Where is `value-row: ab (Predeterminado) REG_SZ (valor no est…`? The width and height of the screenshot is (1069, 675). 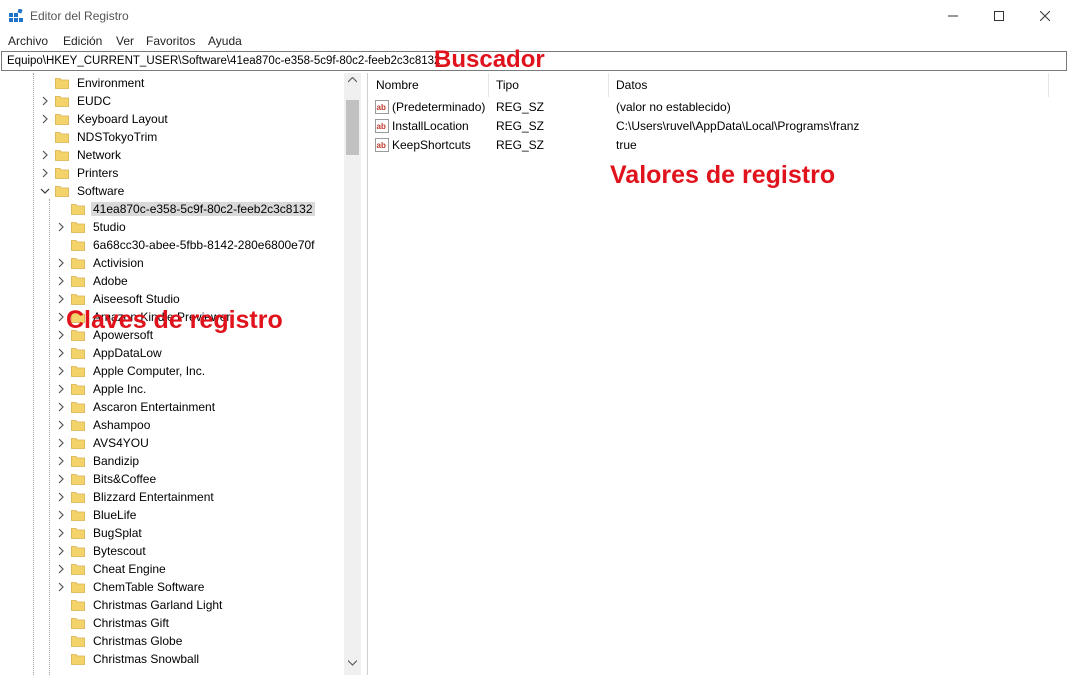
value-row: ab (Predeterminado) REG_SZ (valor no est… is located at coordinates (718, 107).